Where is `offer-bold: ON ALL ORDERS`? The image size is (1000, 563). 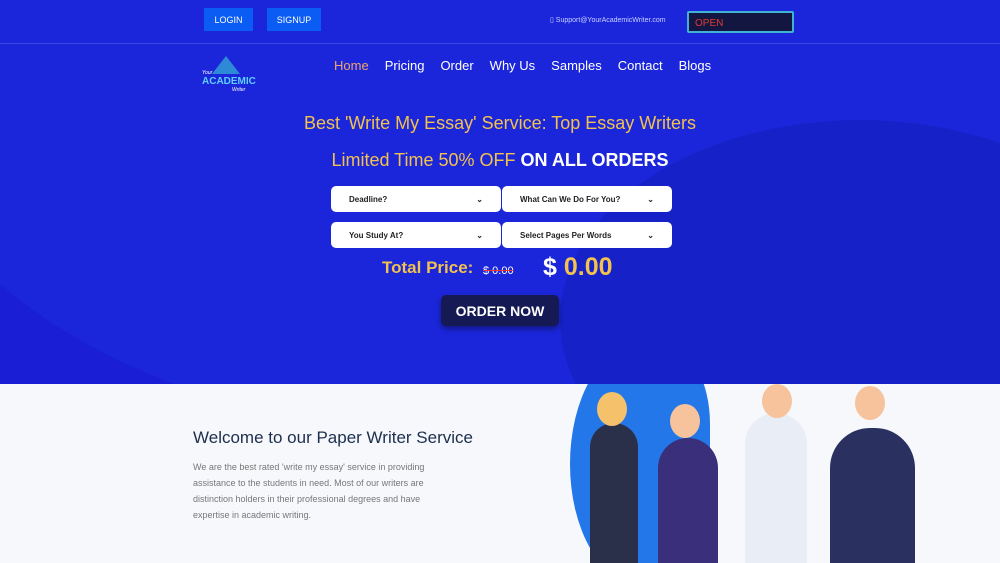
offer-bold: ON ALL ORDERS is located at coordinates (594, 160).